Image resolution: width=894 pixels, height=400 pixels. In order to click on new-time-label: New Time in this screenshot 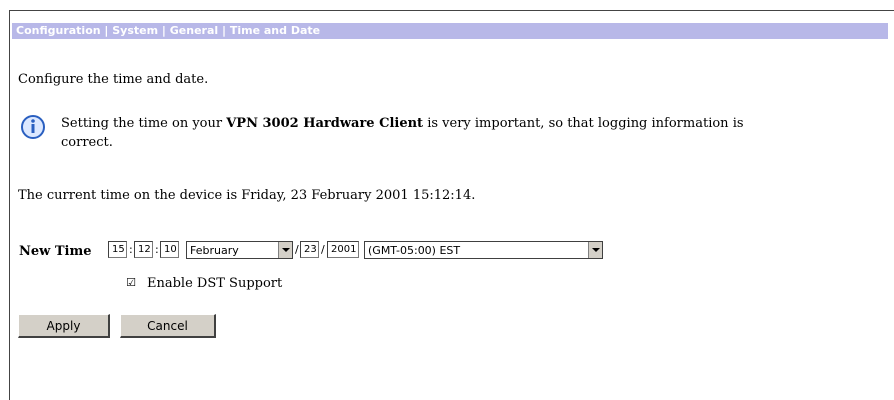, I will do `click(55, 251)`.